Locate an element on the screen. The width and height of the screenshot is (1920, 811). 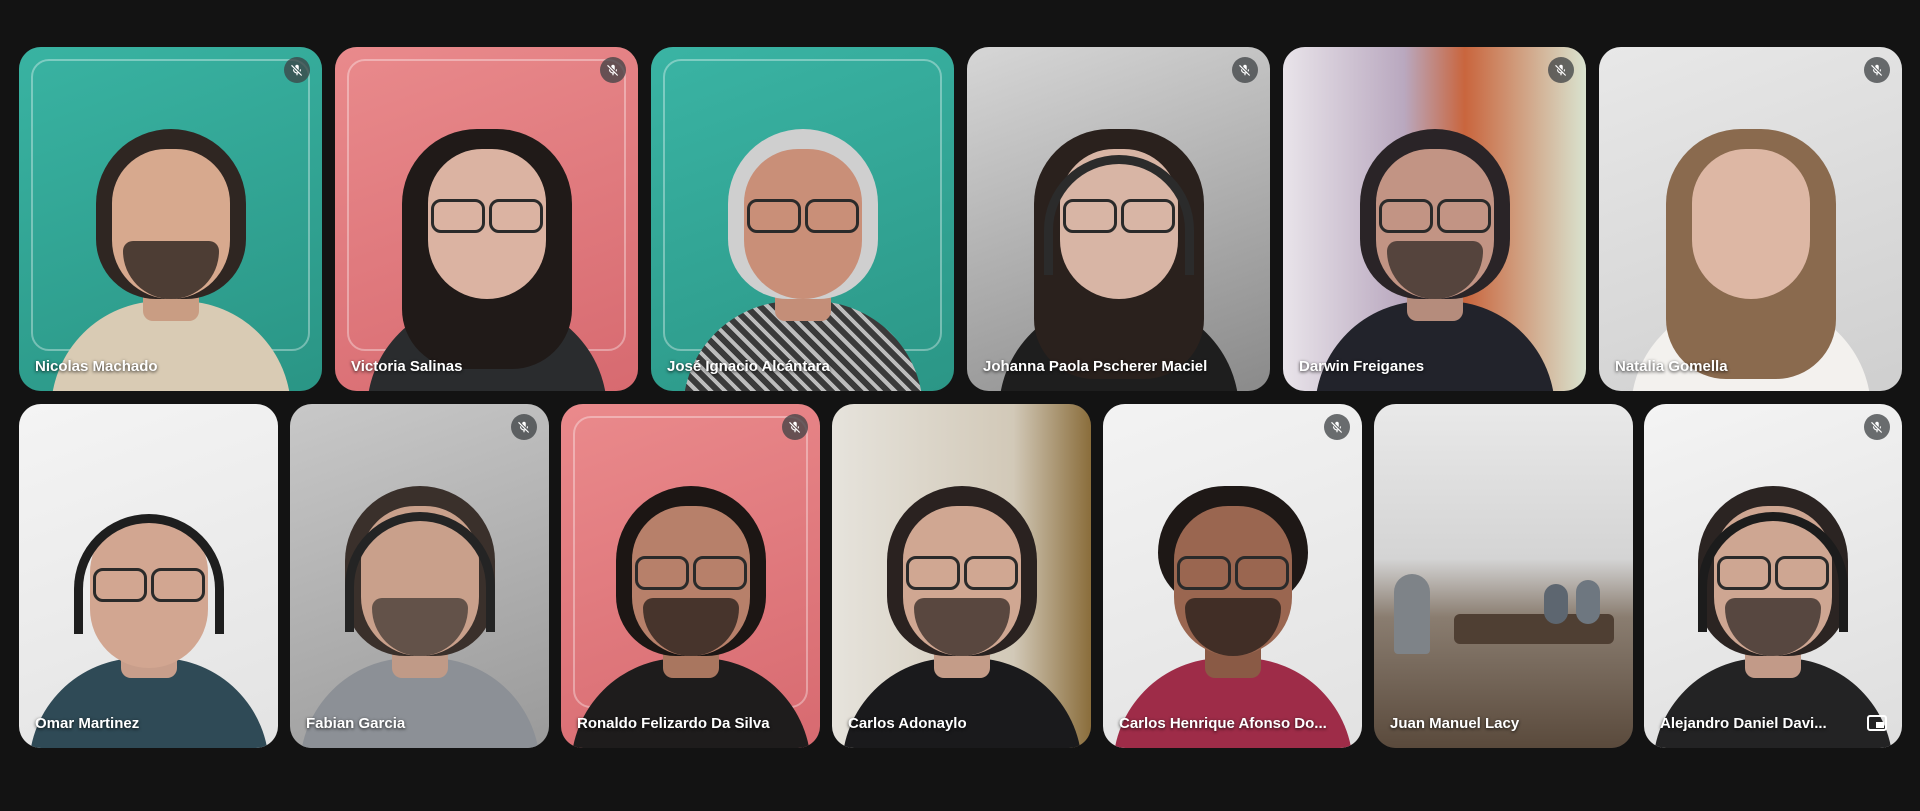
participant-name: Nicolas Machado is located at coordinates (96, 366).